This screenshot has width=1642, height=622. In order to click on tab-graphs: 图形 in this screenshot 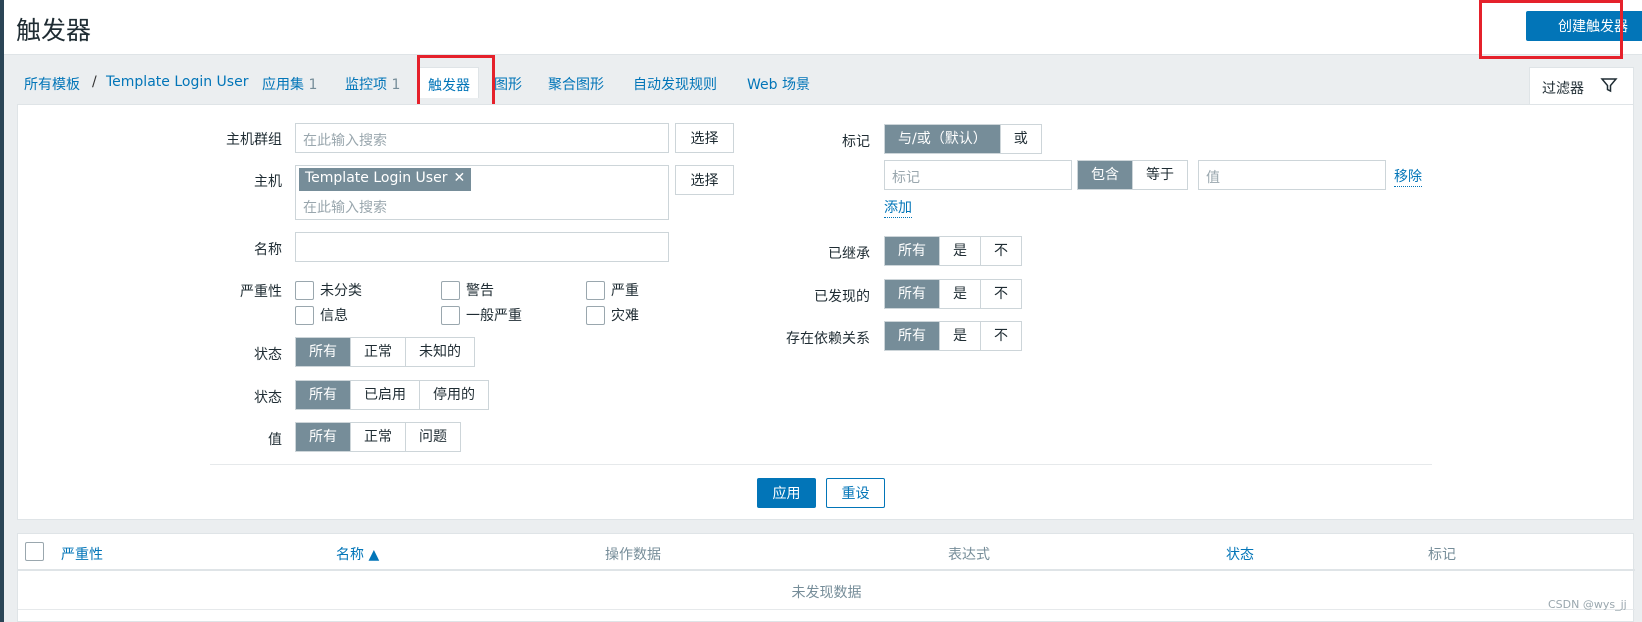, I will do `click(508, 84)`.